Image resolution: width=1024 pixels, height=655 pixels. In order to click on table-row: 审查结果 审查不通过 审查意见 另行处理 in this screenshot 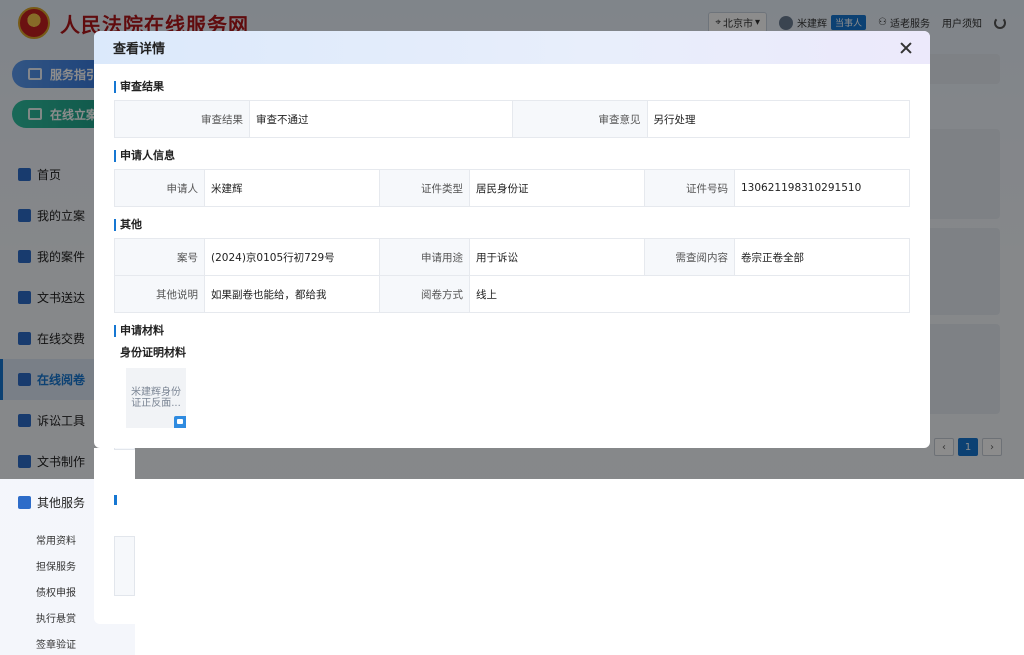, I will do `click(512, 119)`.